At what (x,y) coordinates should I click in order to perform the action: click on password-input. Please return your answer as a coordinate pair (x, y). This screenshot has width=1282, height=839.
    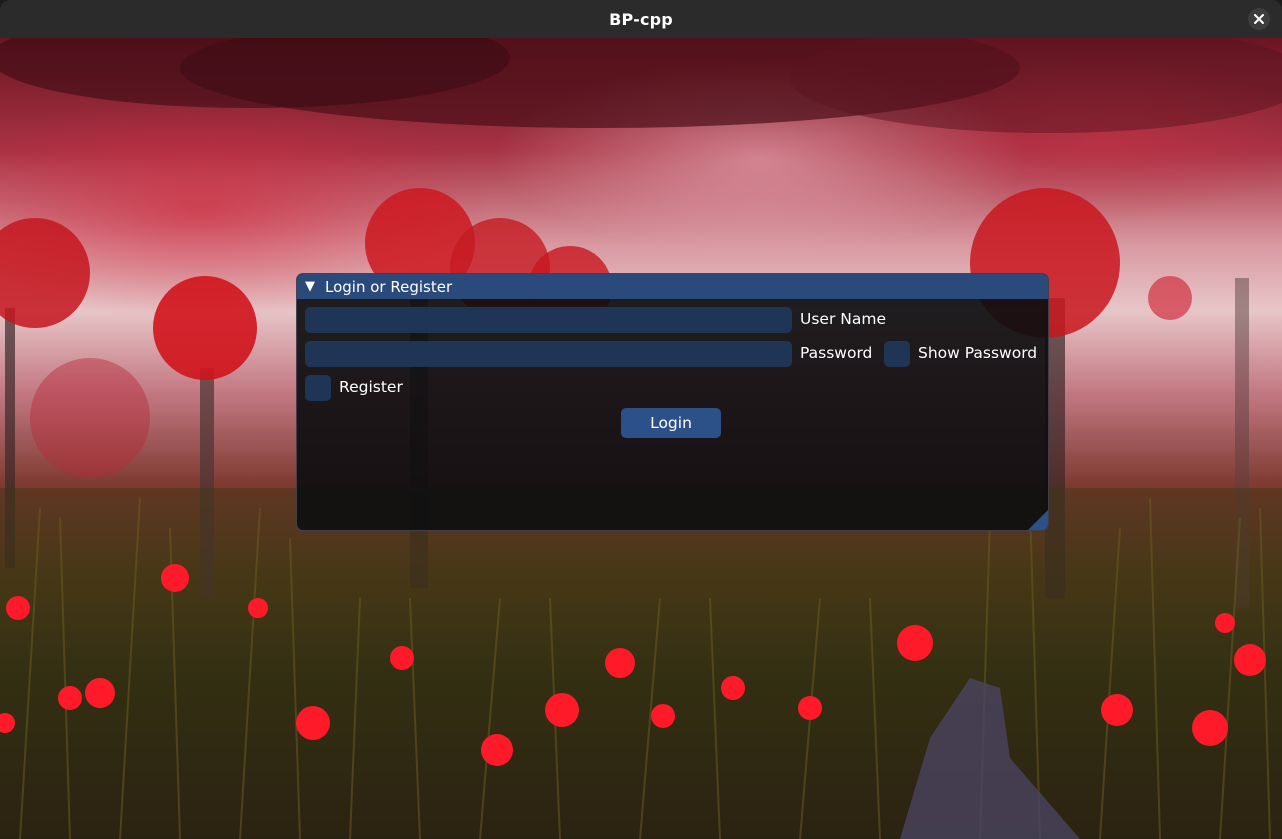
    Looking at the image, I should click on (548, 354).